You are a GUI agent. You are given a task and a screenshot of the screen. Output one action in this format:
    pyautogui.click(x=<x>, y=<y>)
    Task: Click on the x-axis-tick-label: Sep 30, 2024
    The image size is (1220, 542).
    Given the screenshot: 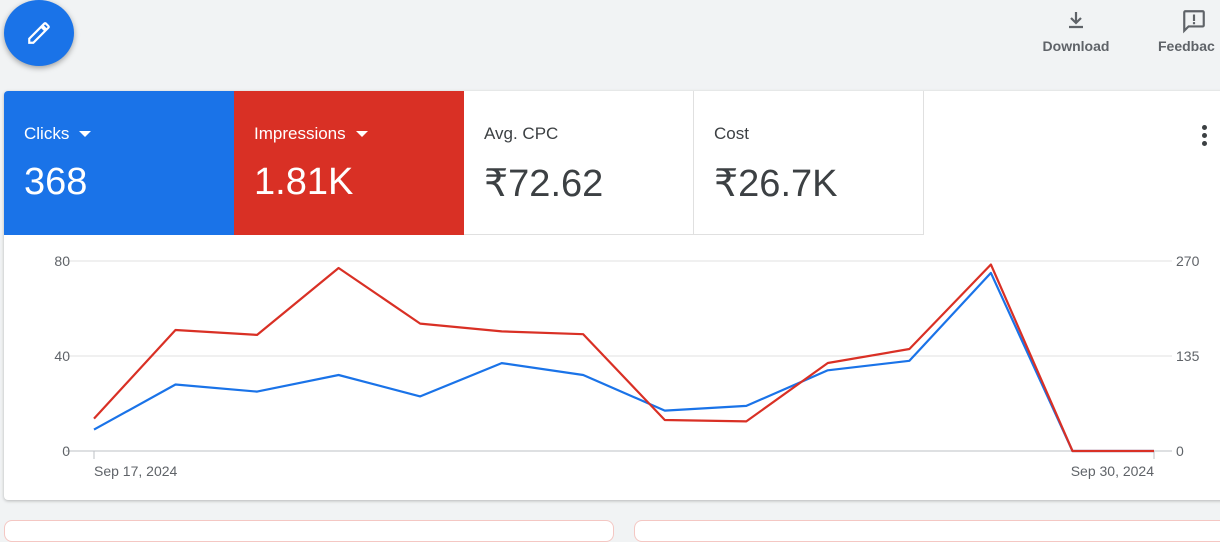 What is the action you would take?
    pyautogui.click(x=1113, y=471)
    